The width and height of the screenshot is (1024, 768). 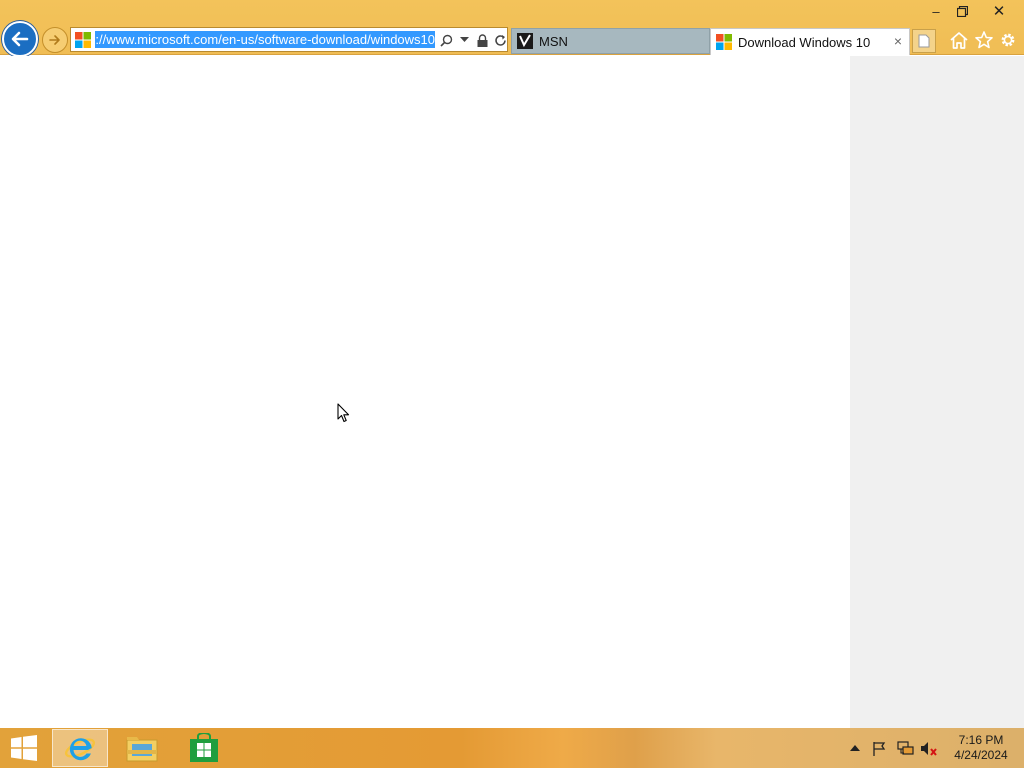 What do you see at coordinates (1008, 40) in the screenshot?
I see `settings-gear-icon` at bounding box center [1008, 40].